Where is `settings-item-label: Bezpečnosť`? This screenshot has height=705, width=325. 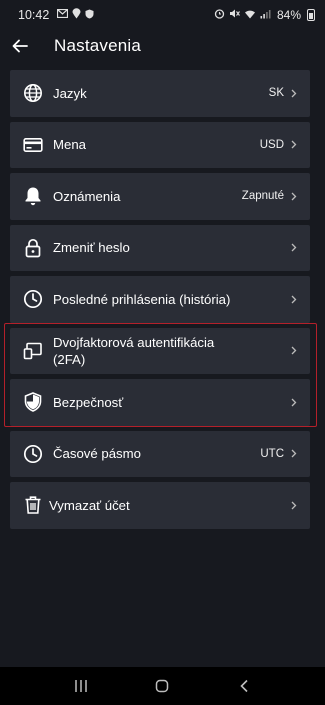
settings-item-label: Bezpečnosť is located at coordinates (88, 402).